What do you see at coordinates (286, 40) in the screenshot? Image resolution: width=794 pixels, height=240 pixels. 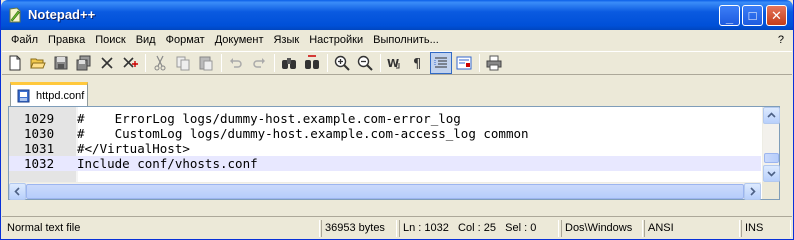 I see `menu-language: Язык` at bounding box center [286, 40].